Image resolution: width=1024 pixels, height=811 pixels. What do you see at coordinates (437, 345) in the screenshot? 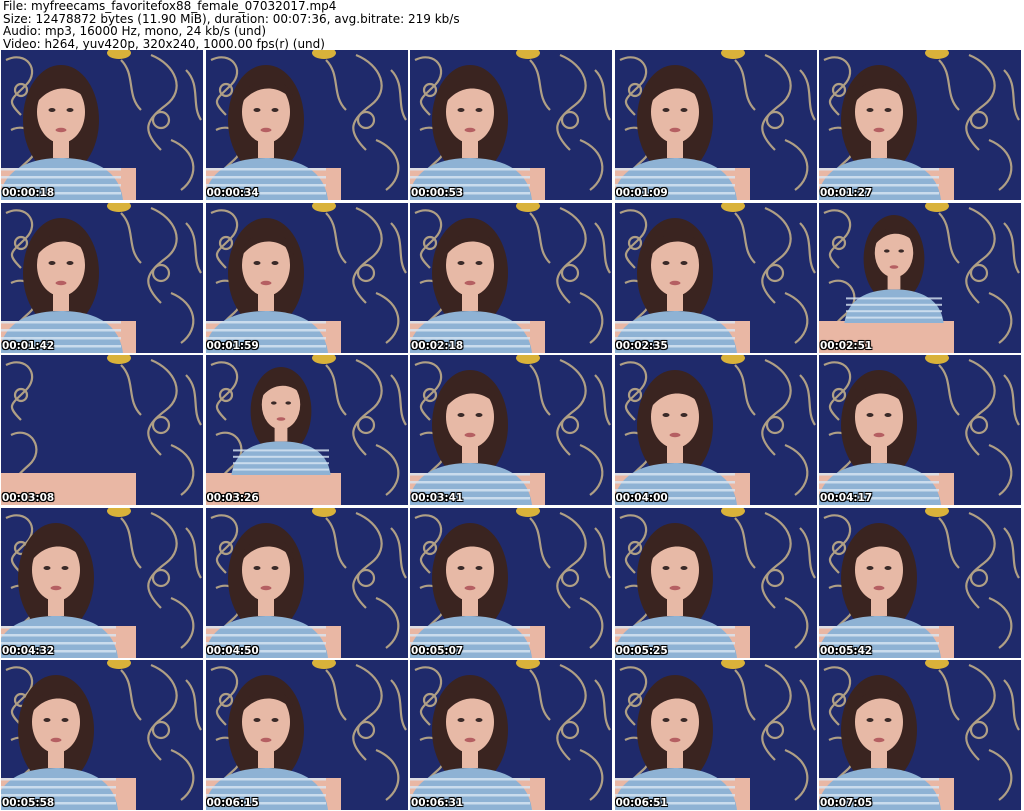
I see `timestamp-label: 00:02:18` at bounding box center [437, 345].